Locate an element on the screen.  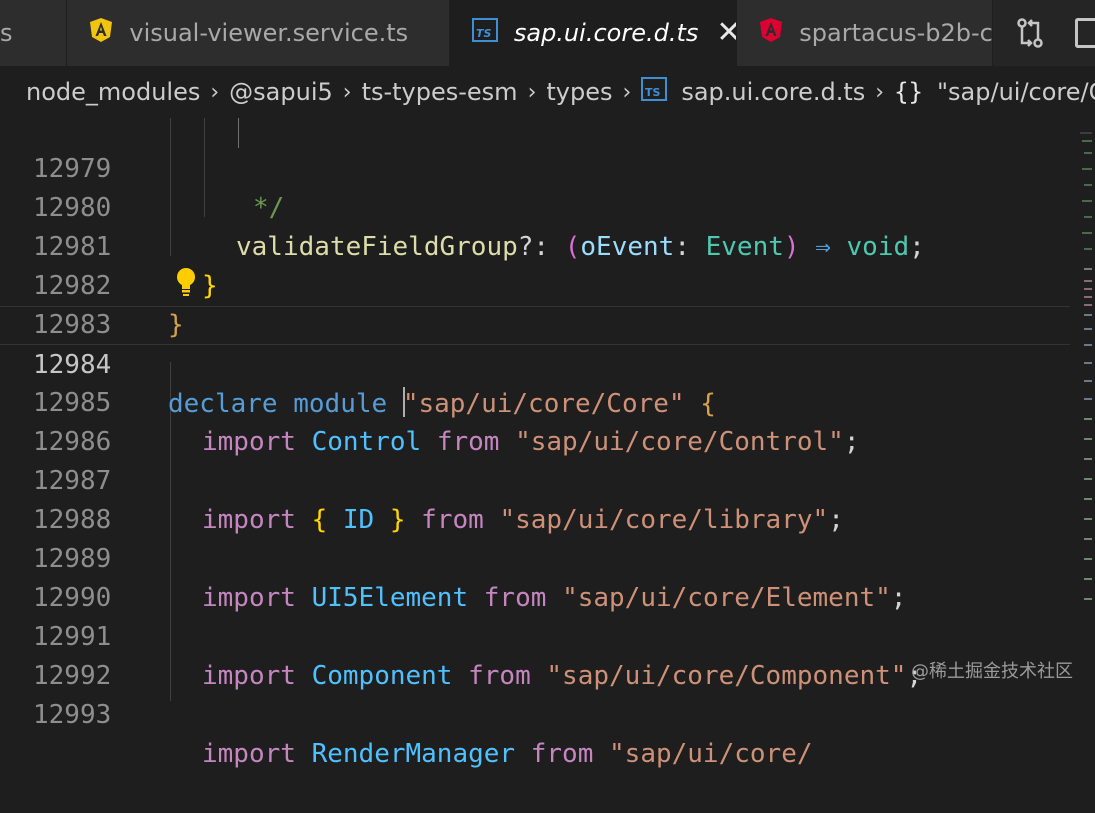
code-line: 12982 } is located at coordinates (535, 284).